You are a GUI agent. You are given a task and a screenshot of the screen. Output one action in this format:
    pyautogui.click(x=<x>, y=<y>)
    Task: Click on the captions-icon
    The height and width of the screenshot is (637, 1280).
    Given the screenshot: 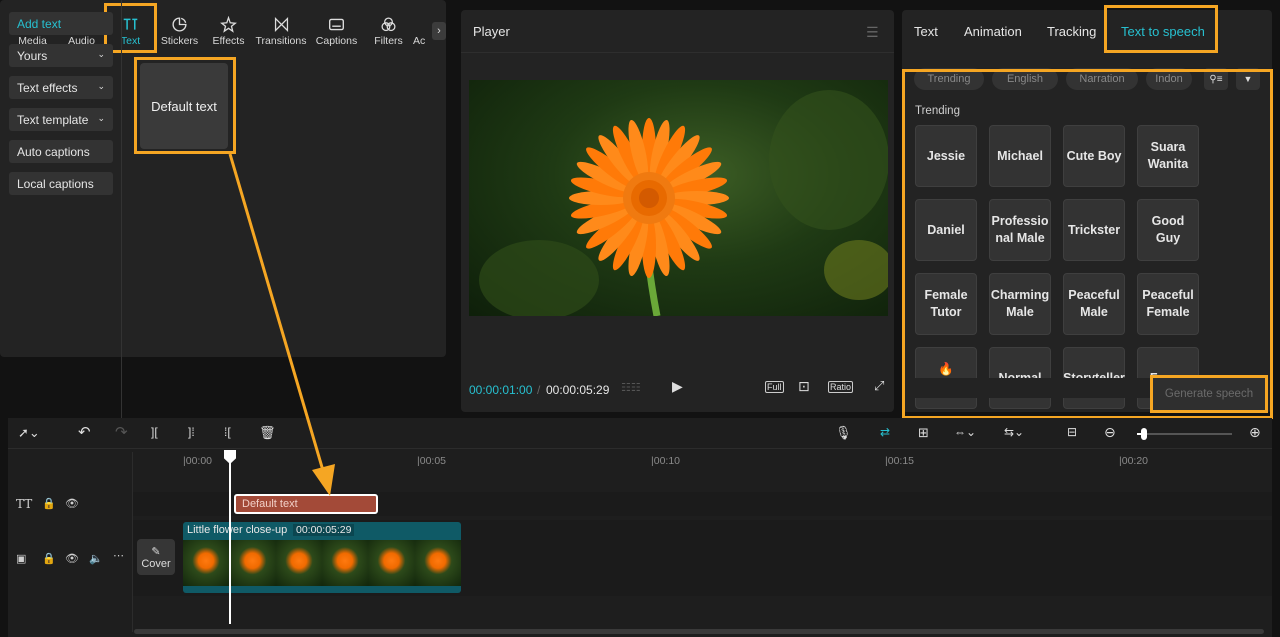 What is the action you would take?
    pyautogui.click(x=336, y=24)
    